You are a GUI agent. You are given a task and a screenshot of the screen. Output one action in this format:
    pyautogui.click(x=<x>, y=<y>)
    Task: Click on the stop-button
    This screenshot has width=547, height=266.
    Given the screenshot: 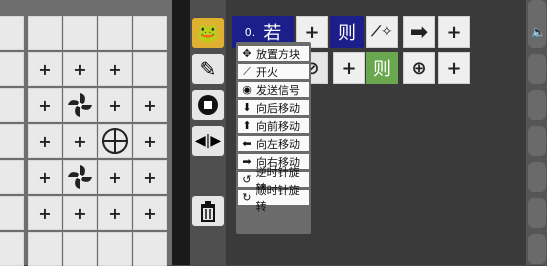 What is the action you would take?
    pyautogui.click(x=208, y=105)
    